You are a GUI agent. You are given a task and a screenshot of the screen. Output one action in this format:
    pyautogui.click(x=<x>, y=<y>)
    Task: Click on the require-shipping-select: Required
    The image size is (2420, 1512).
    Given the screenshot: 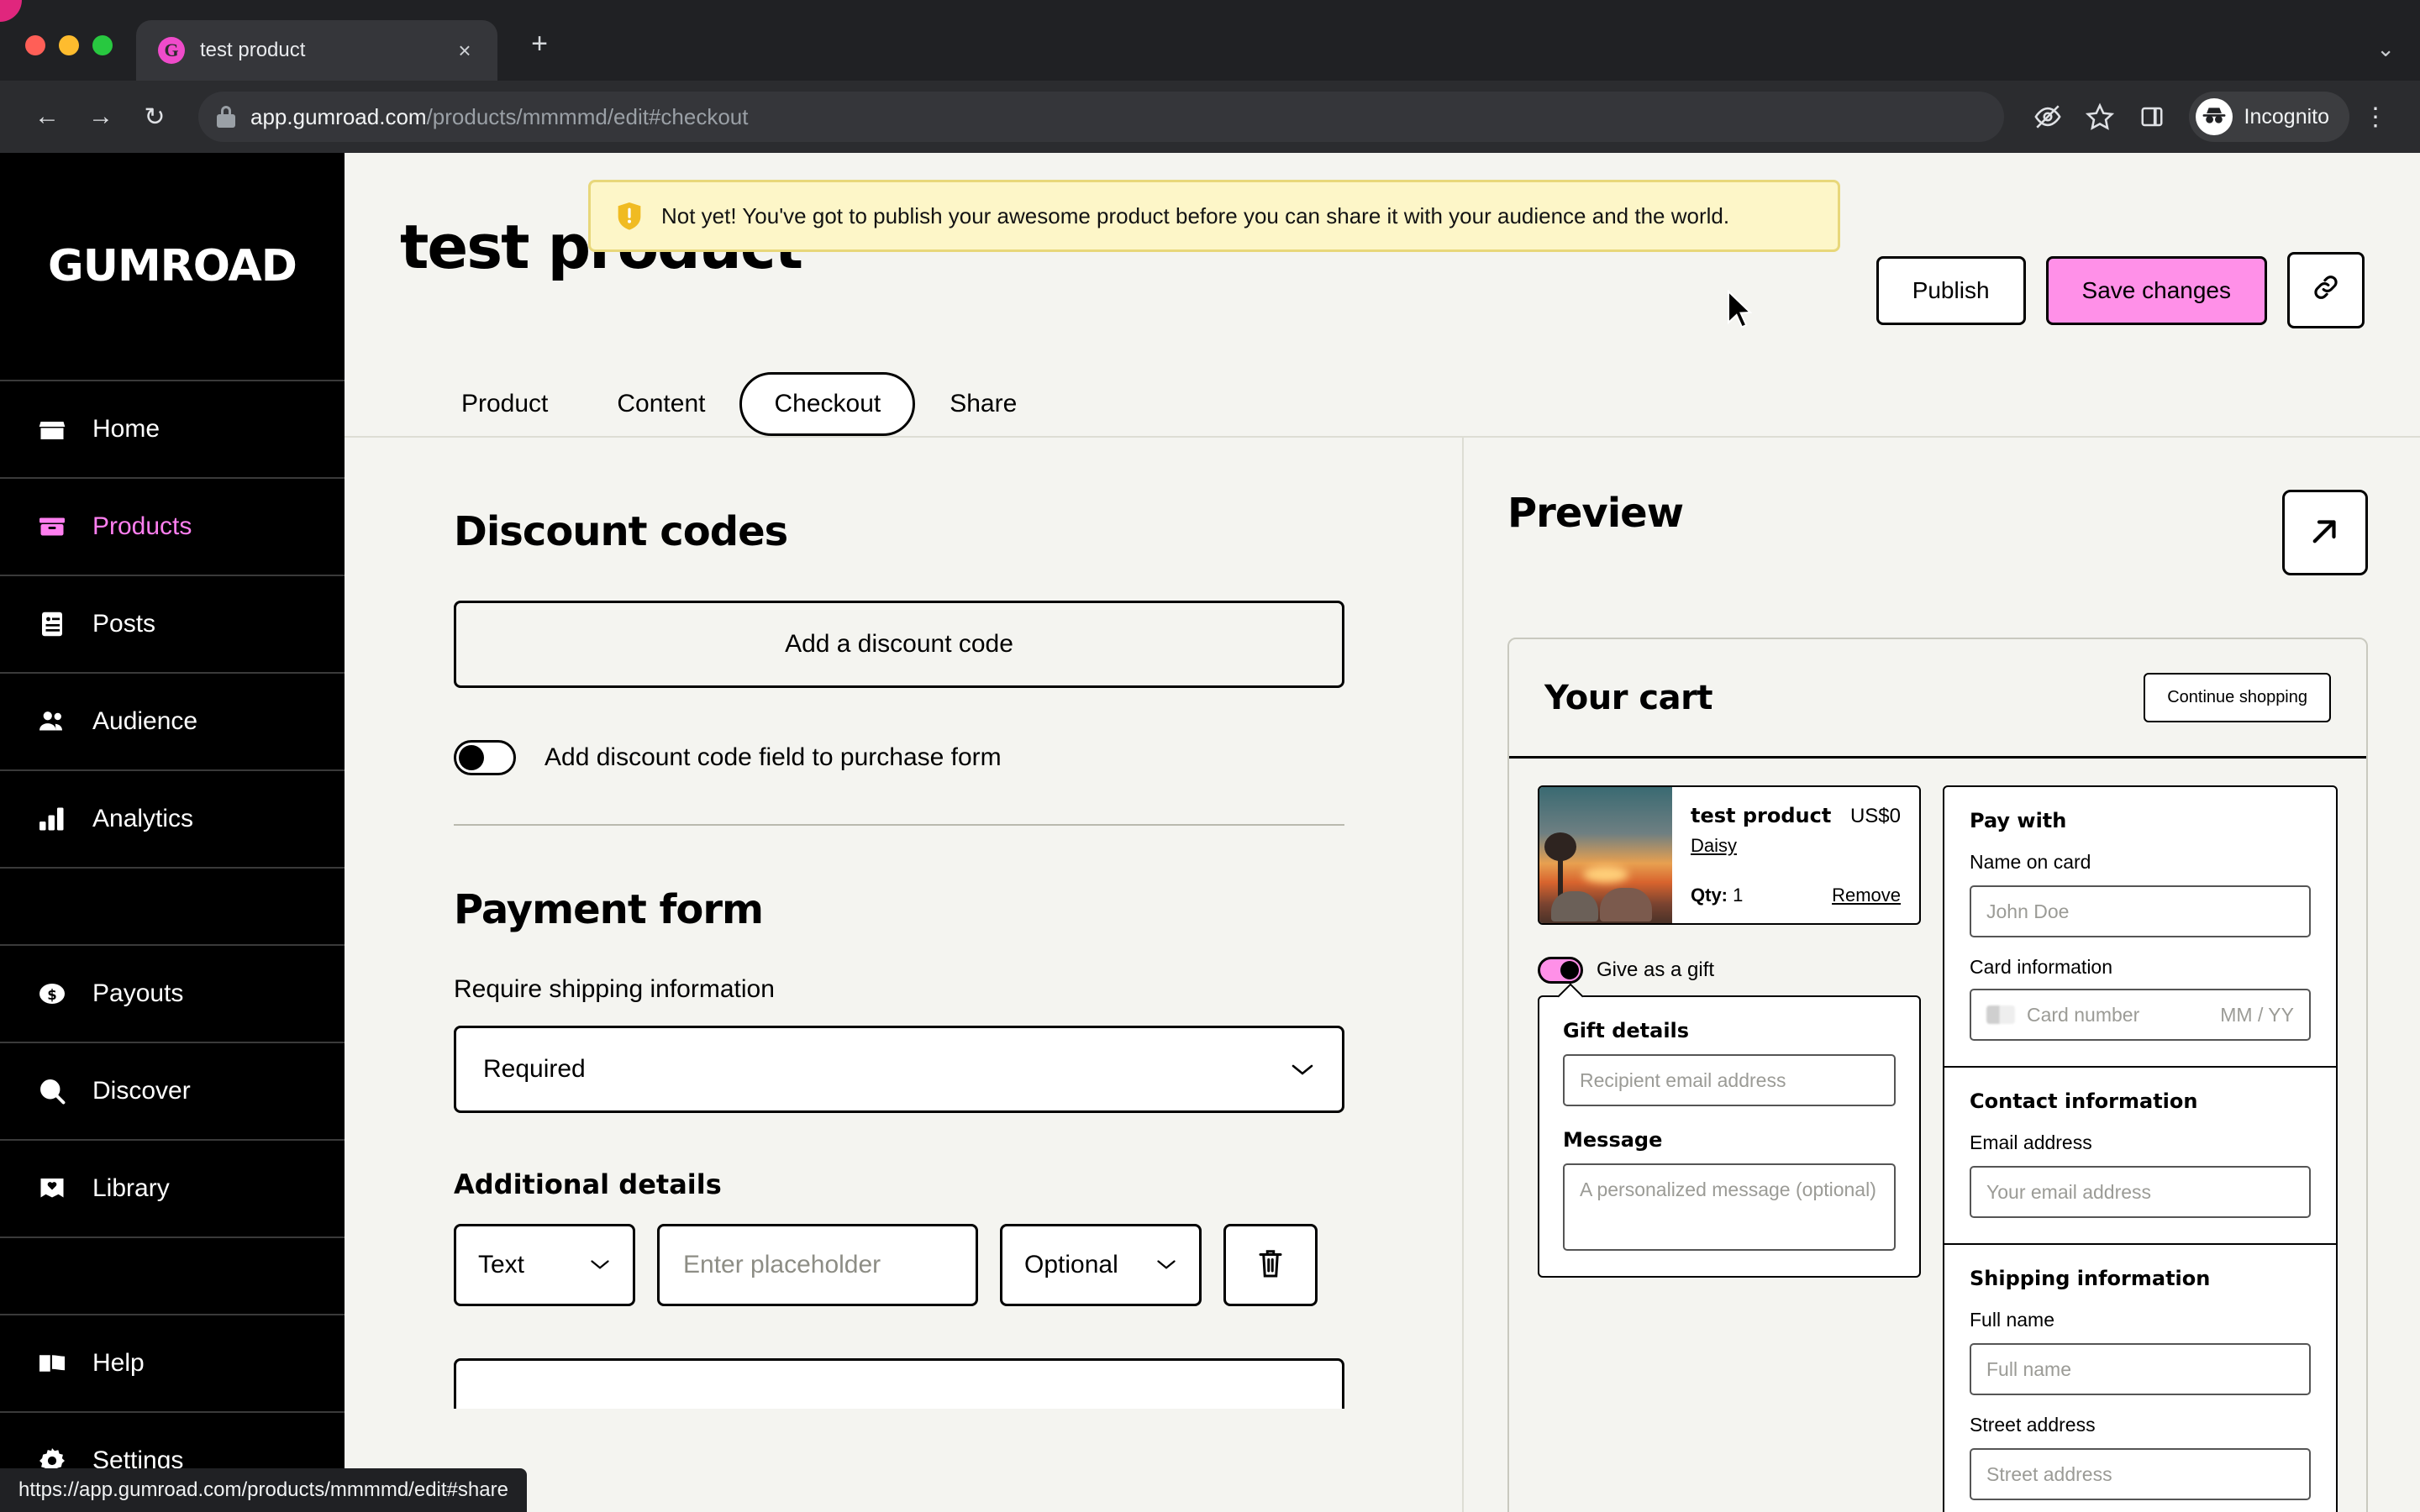 What is the action you would take?
    pyautogui.click(x=899, y=1069)
    